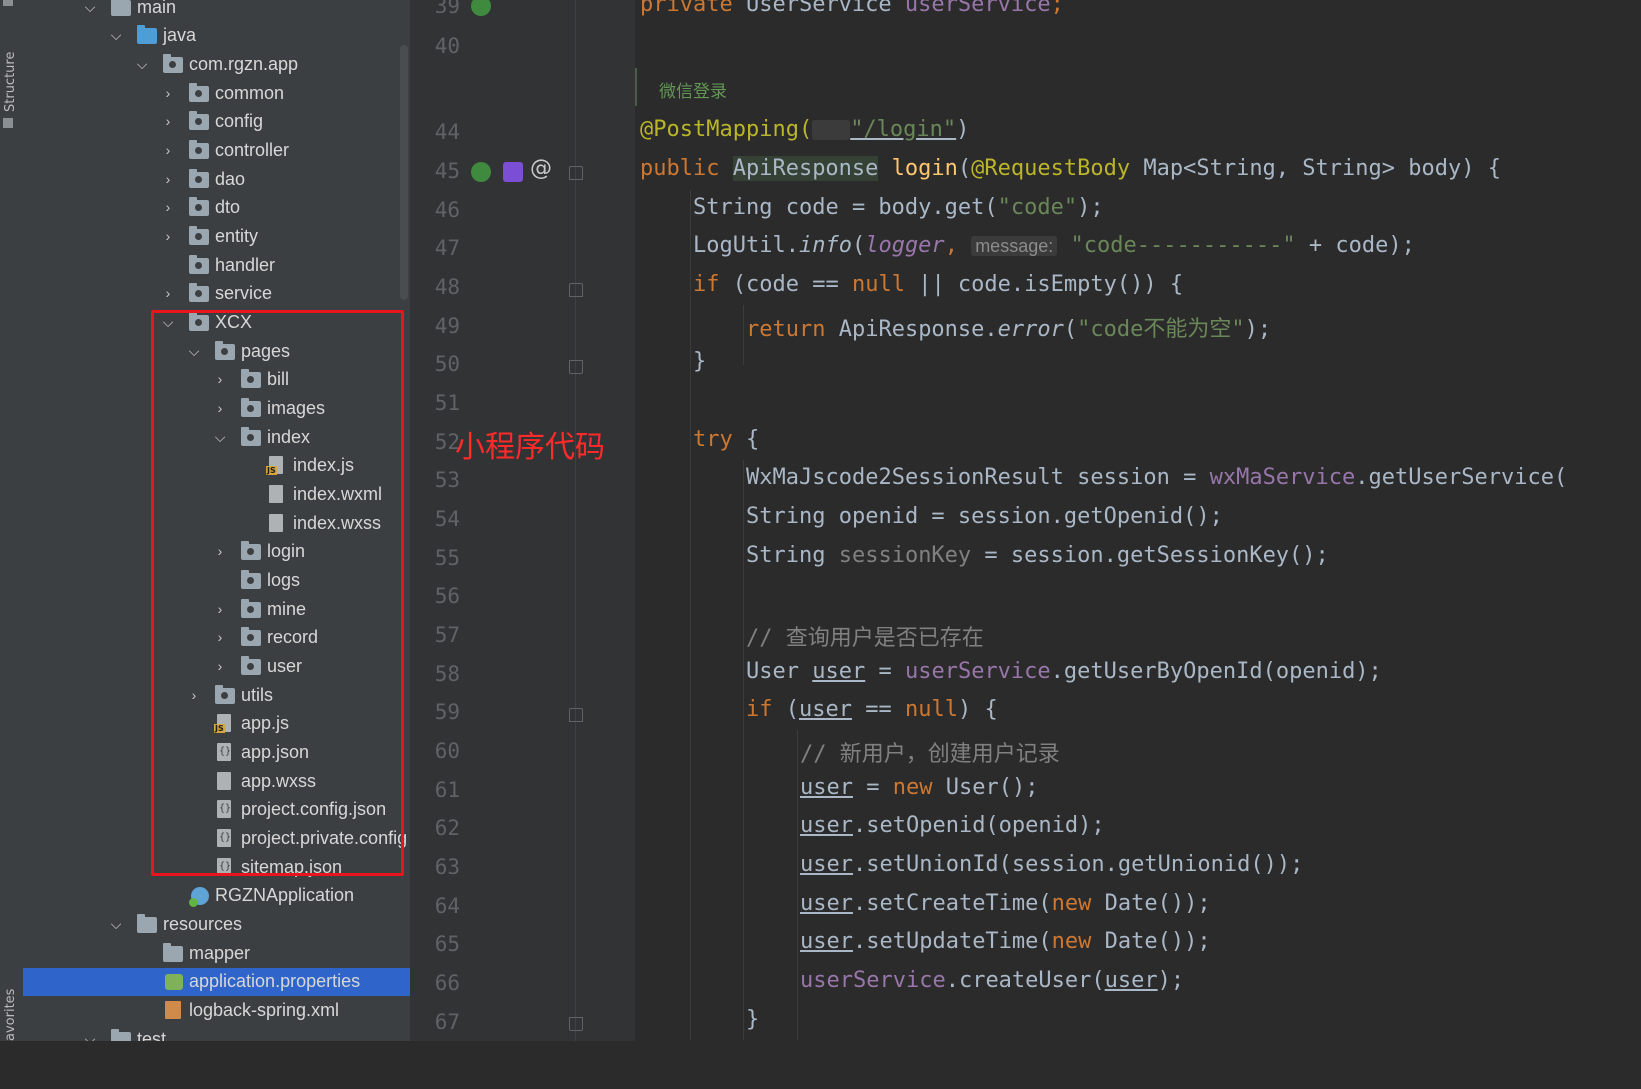 Image resolution: width=1641 pixels, height=1089 pixels. What do you see at coordinates (1070, 329) in the screenshot?
I see `punct: (` at bounding box center [1070, 329].